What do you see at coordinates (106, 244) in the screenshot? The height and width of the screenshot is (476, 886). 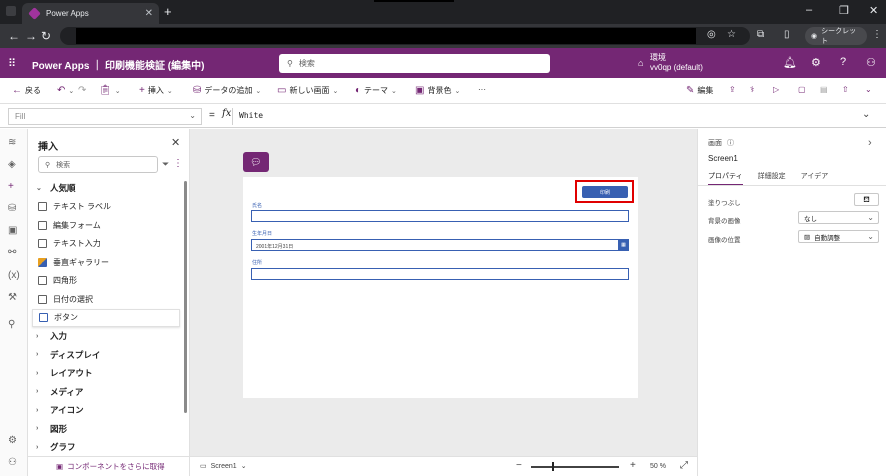 I see `insert-item-text-input: テキスト入力` at bounding box center [106, 244].